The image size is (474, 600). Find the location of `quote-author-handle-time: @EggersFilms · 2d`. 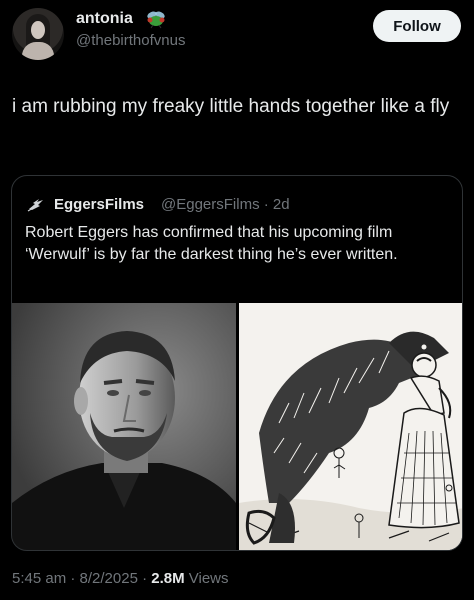

quote-author-handle-time: @EggersFilms · 2d is located at coordinates (225, 204).